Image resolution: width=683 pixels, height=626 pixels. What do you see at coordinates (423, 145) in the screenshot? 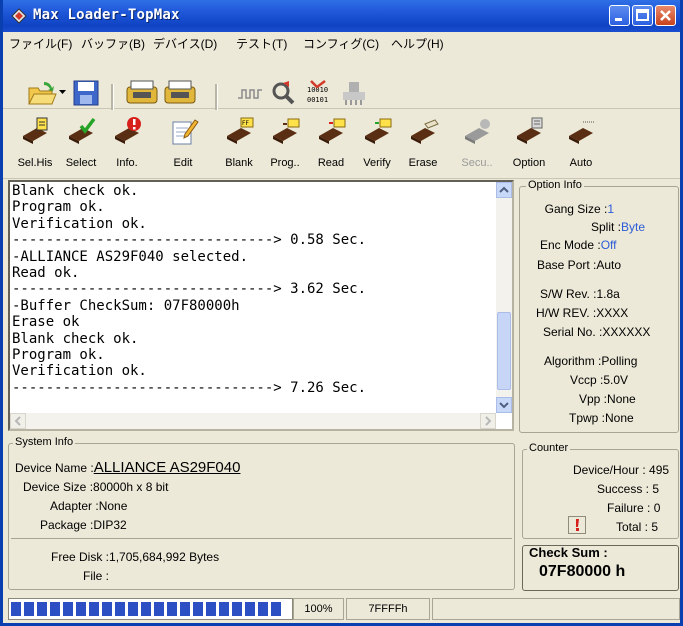
I see `erase-button: Erase` at bounding box center [423, 145].